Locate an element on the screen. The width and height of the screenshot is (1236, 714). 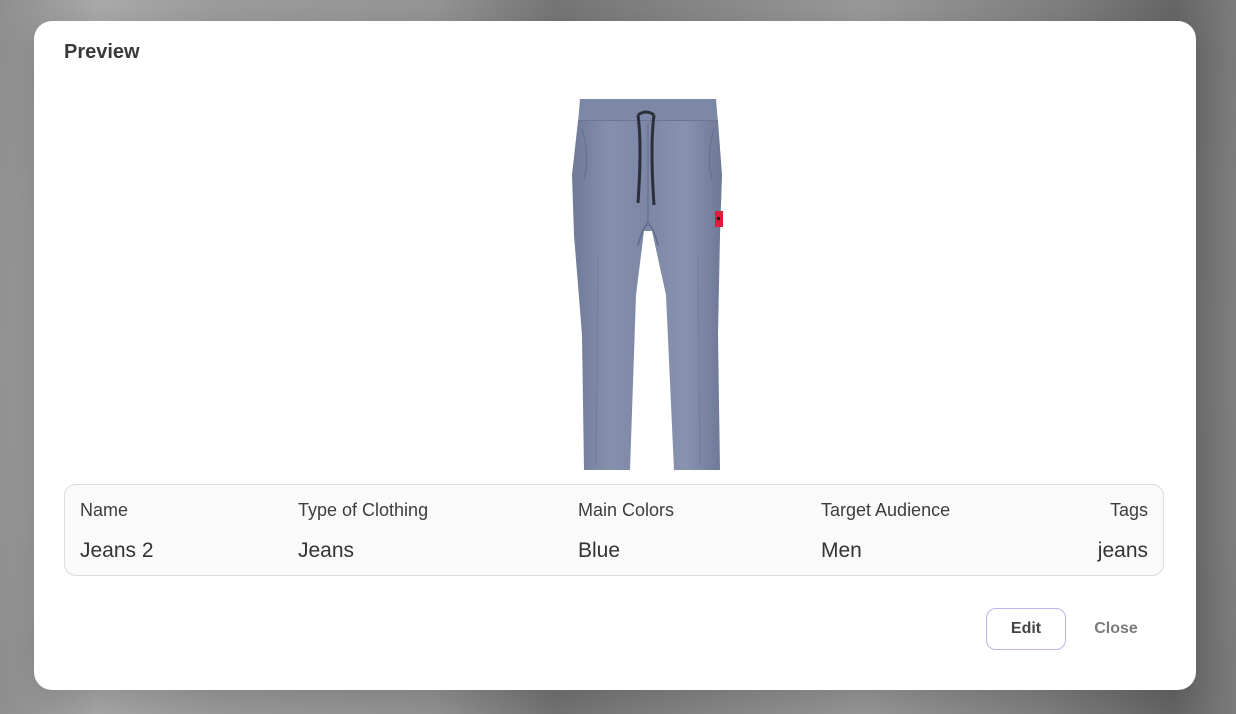
column-header: Main Colors is located at coordinates (626, 510).